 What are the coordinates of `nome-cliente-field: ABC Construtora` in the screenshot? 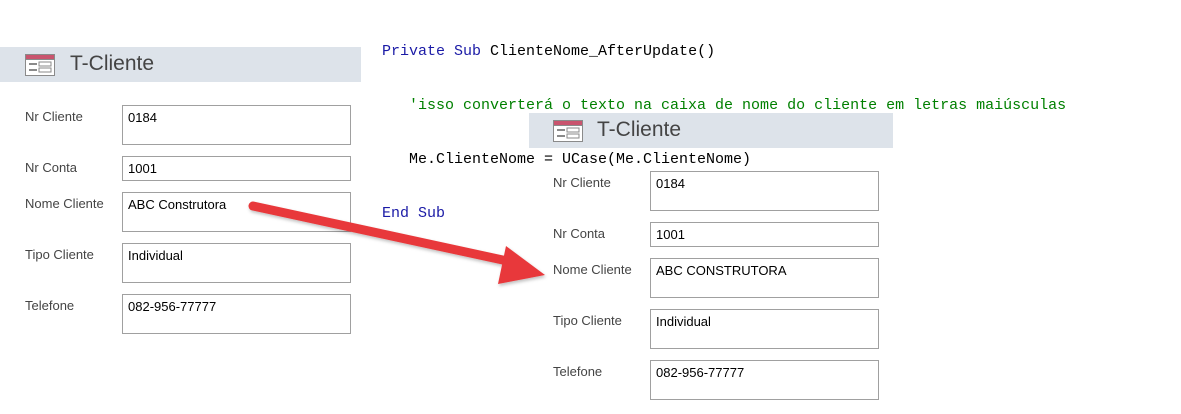 It's located at (236, 212).